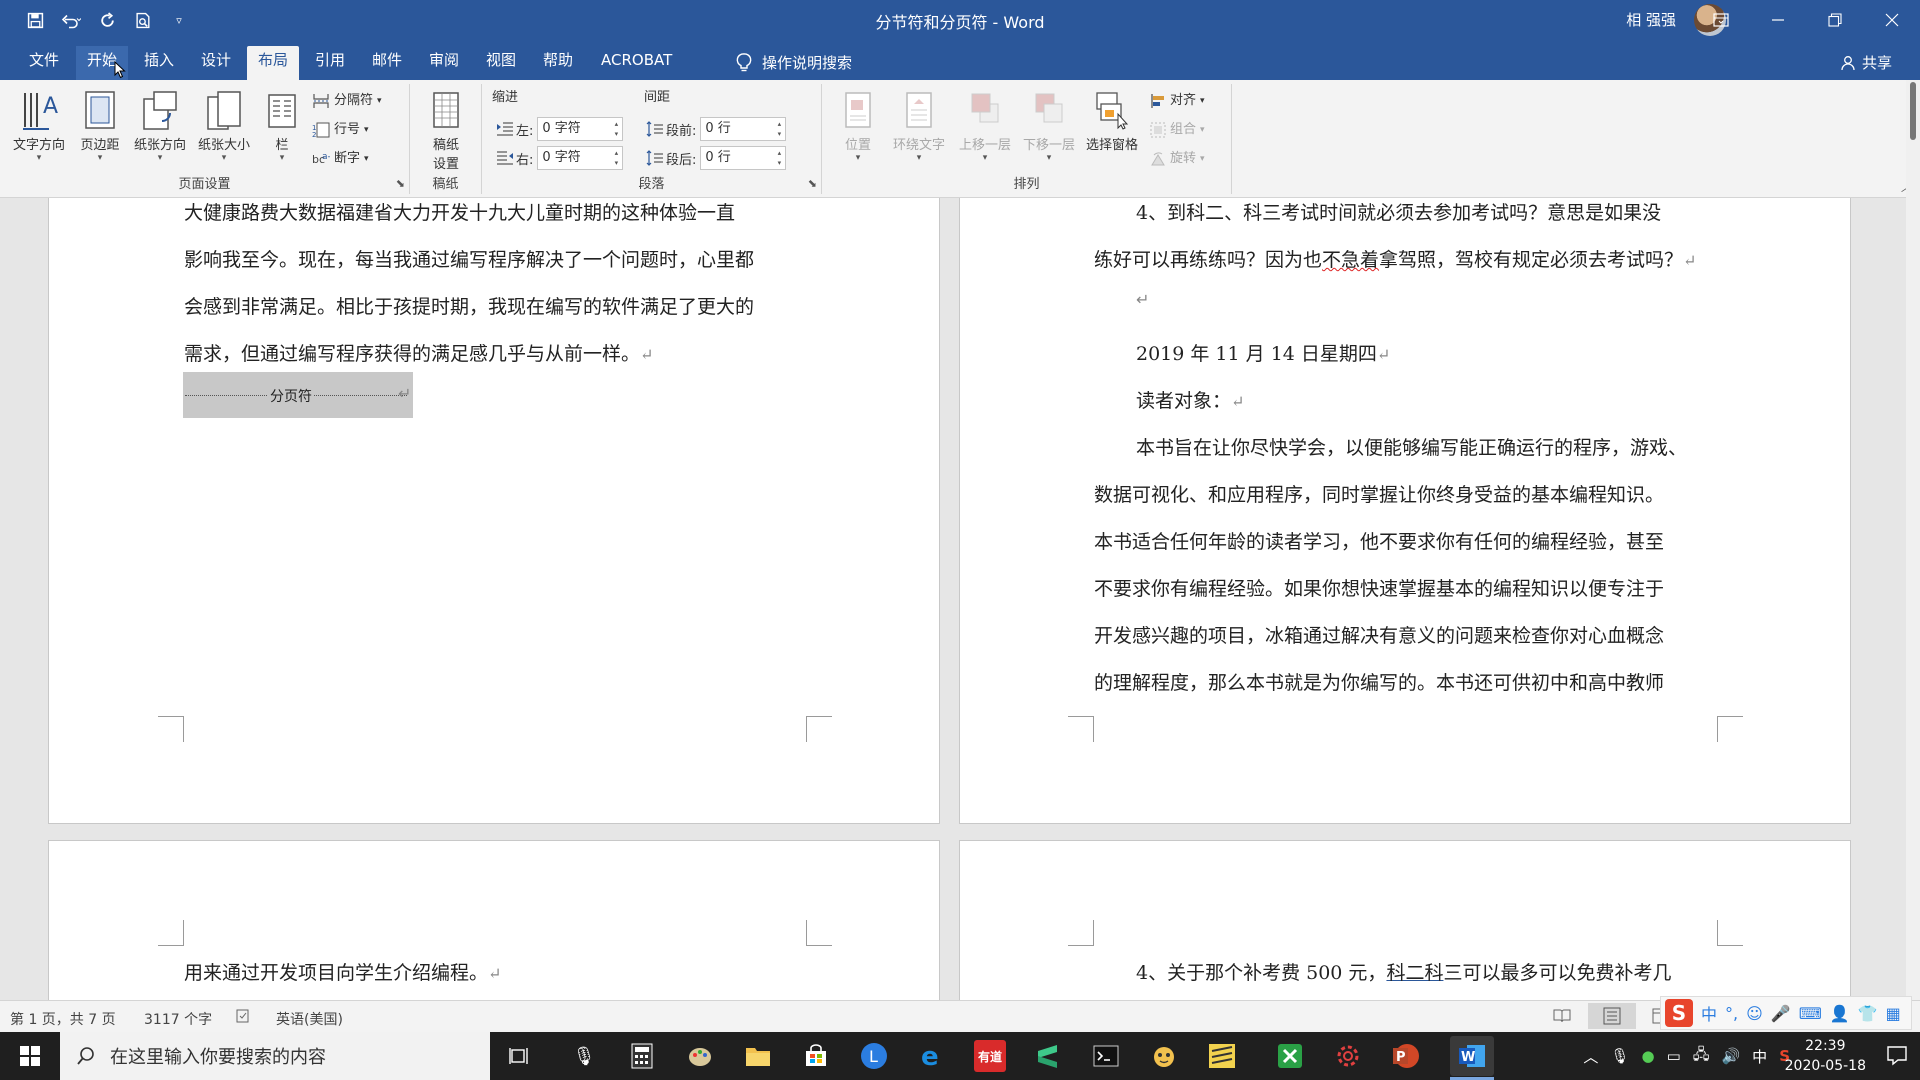 This screenshot has width=1920, height=1080. What do you see at coordinates (1164, 1056) in the screenshot?
I see `mascot-app-icon` at bounding box center [1164, 1056].